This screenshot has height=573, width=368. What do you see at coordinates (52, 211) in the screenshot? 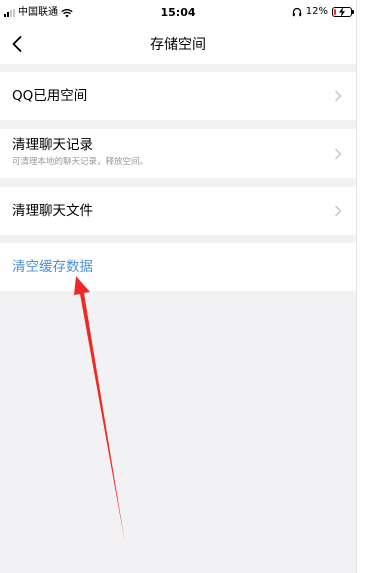
I see `row-title: 清理聊天文件` at bounding box center [52, 211].